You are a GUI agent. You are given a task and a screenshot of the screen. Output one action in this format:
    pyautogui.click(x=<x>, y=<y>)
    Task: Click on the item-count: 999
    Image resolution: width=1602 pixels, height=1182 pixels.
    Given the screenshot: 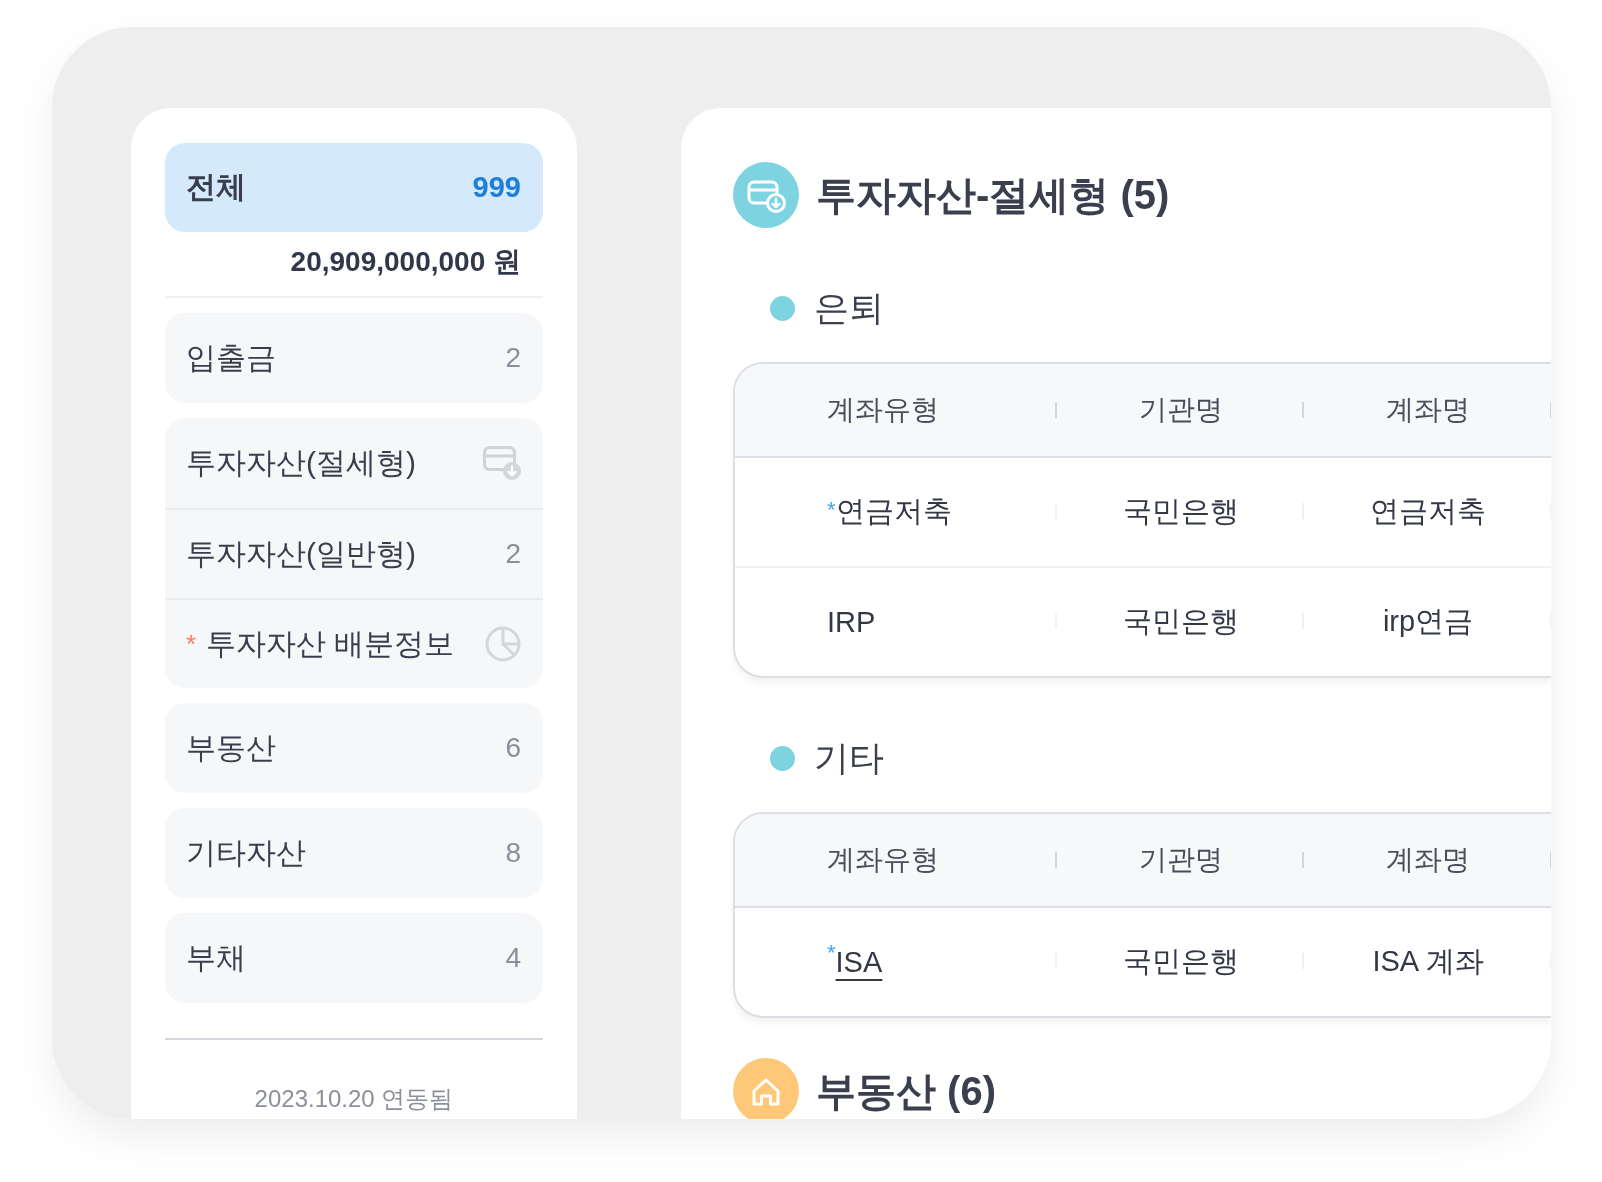 What is the action you would take?
    pyautogui.click(x=496, y=187)
    